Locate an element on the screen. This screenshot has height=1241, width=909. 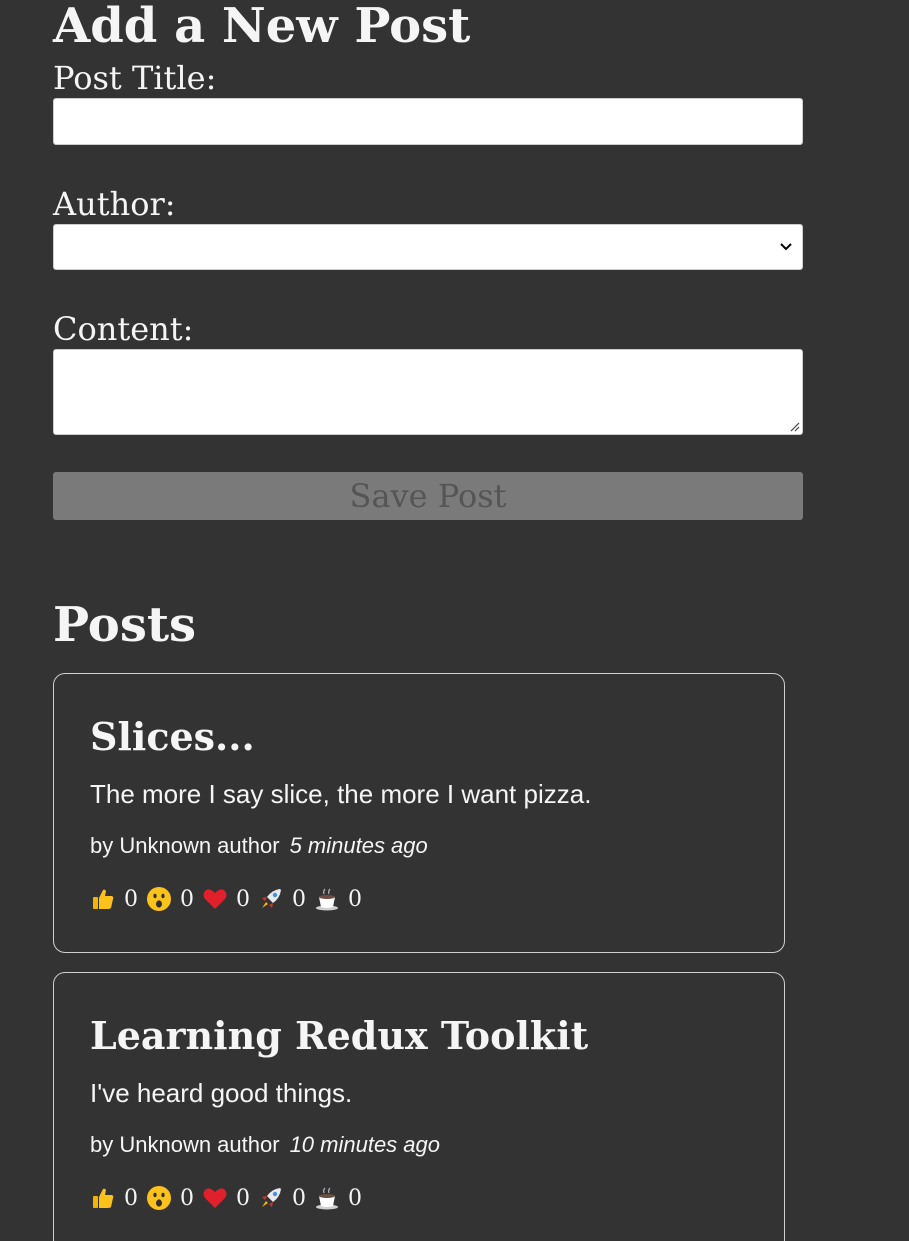
post-meta: by Unknown author 10 minutes ago is located at coordinates (265, 1145).